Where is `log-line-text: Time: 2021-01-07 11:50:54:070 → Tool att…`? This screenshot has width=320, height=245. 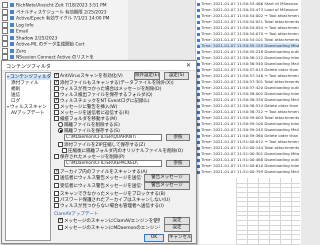 log-line-text: Time: 2021-01-07 11:50:54:070 → Tool att… is located at coordinates (250, 33).